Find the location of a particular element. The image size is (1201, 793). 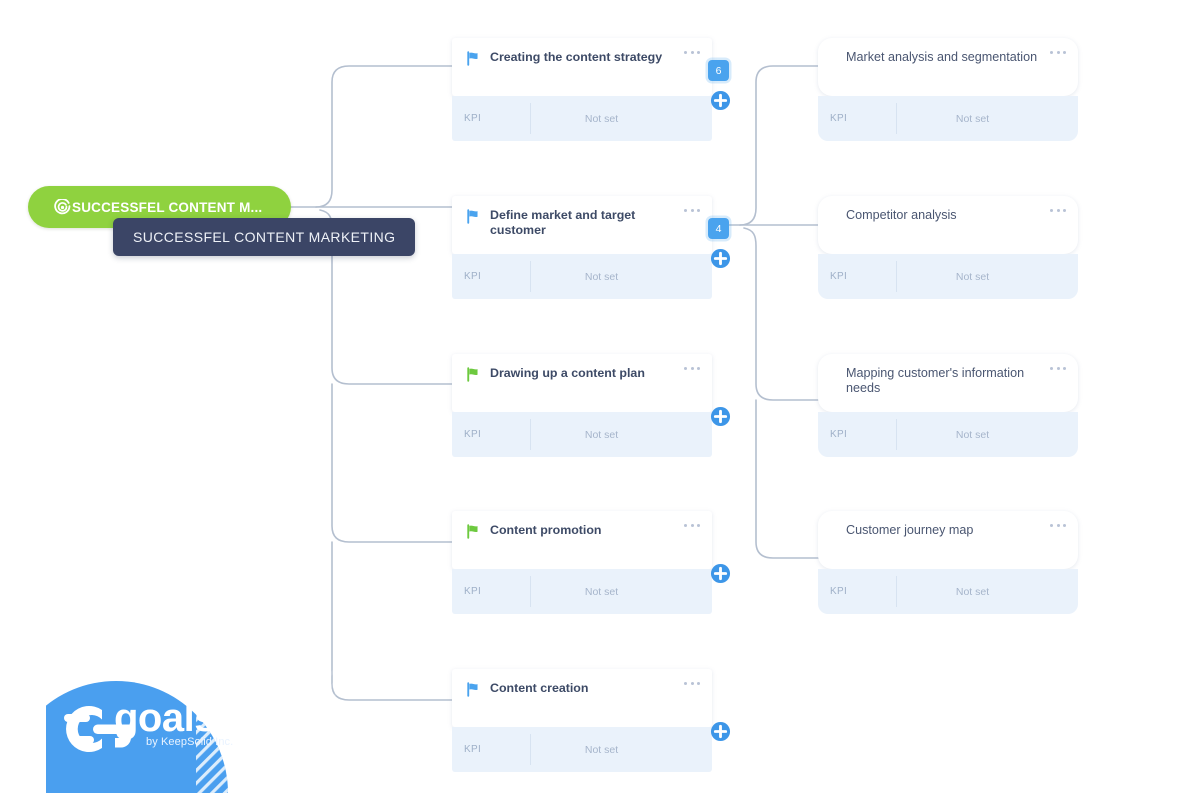

card-title: Creating the content strategy is located at coordinates (576, 57).